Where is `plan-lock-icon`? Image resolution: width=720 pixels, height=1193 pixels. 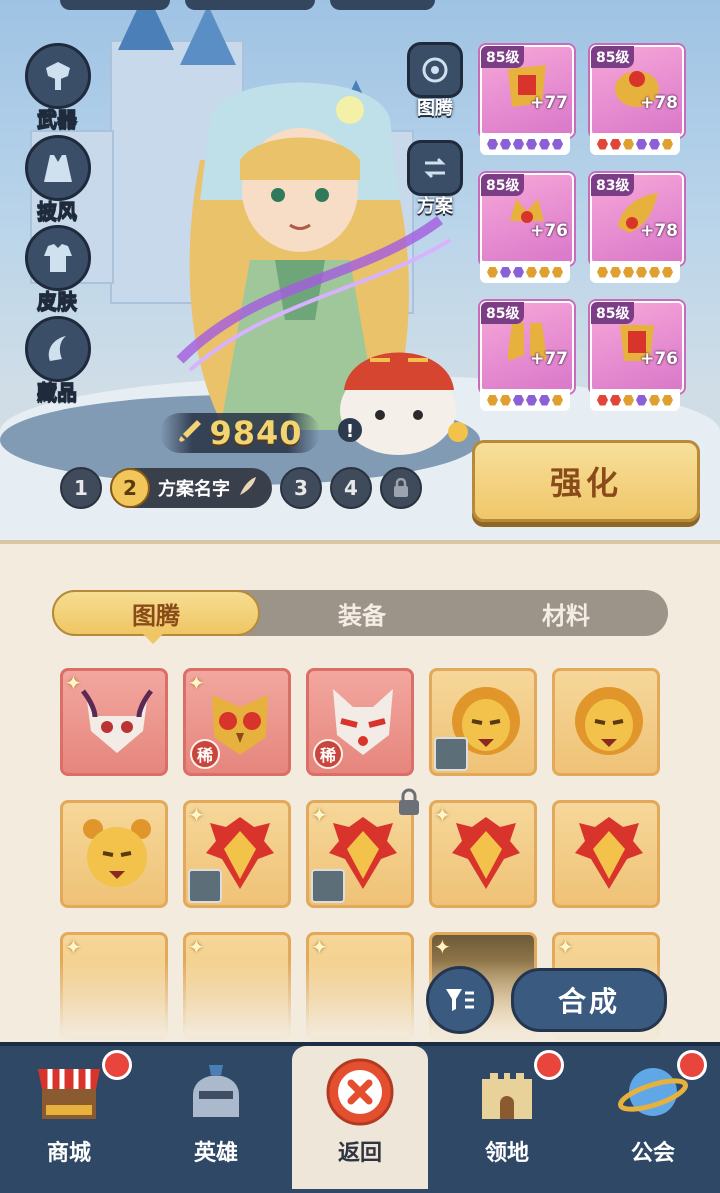 plan-lock-icon is located at coordinates (401, 488).